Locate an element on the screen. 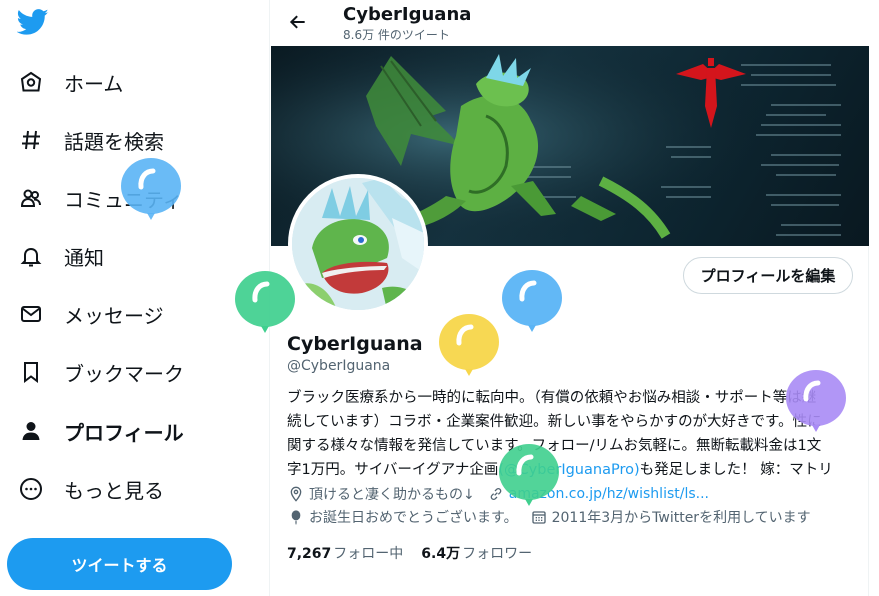  following-label: フォロー中 is located at coordinates (368, 554).